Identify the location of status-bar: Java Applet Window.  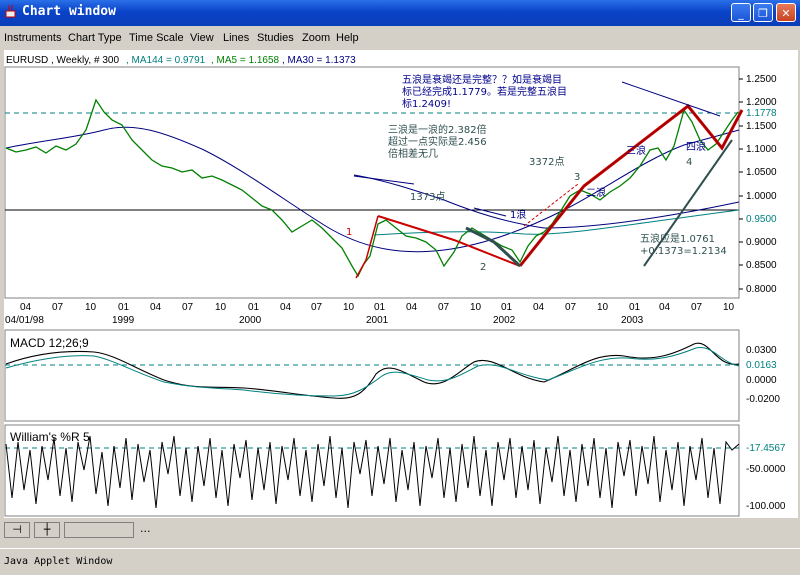
(400, 561).